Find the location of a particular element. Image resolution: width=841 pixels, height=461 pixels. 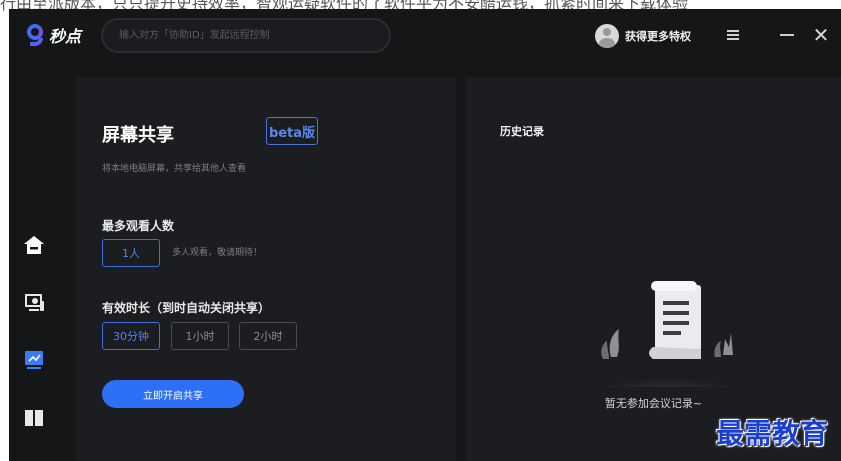

history-title: 历史记录 is located at coordinates (522, 131).